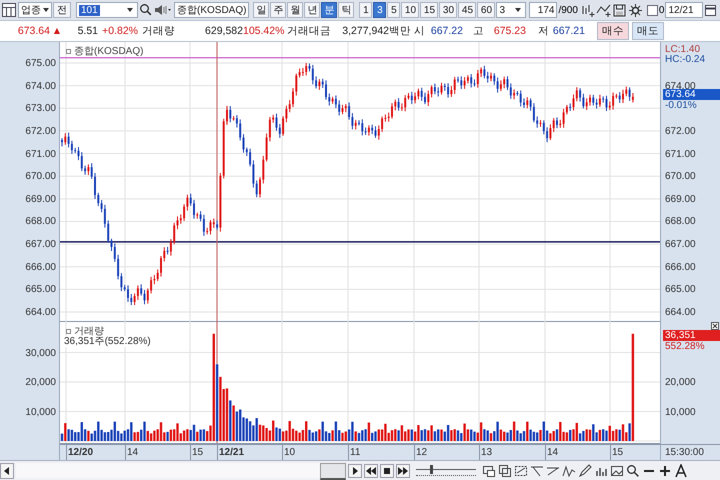 This screenshot has height=480, width=720. Describe the element at coordinates (486, 452) in the screenshot. I see `time-label: 13` at that location.